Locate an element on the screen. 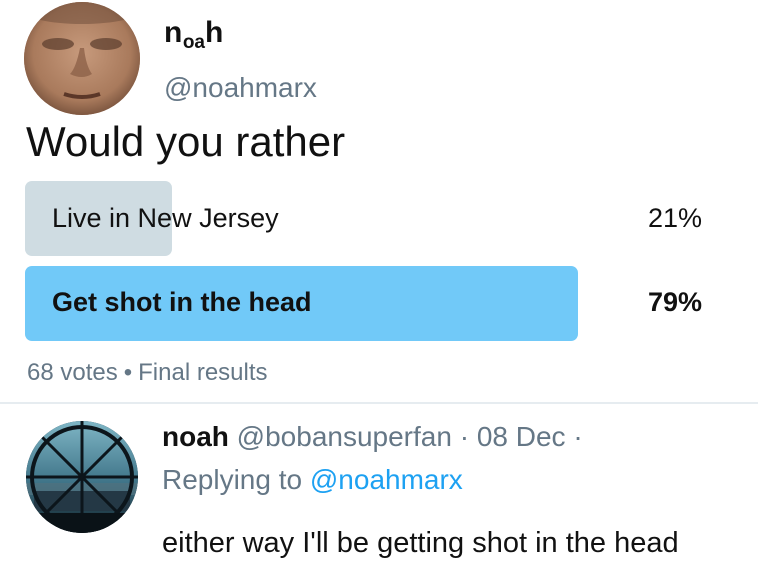 This screenshot has width=758, height=579. reply-author-avatar is located at coordinates (82, 477).